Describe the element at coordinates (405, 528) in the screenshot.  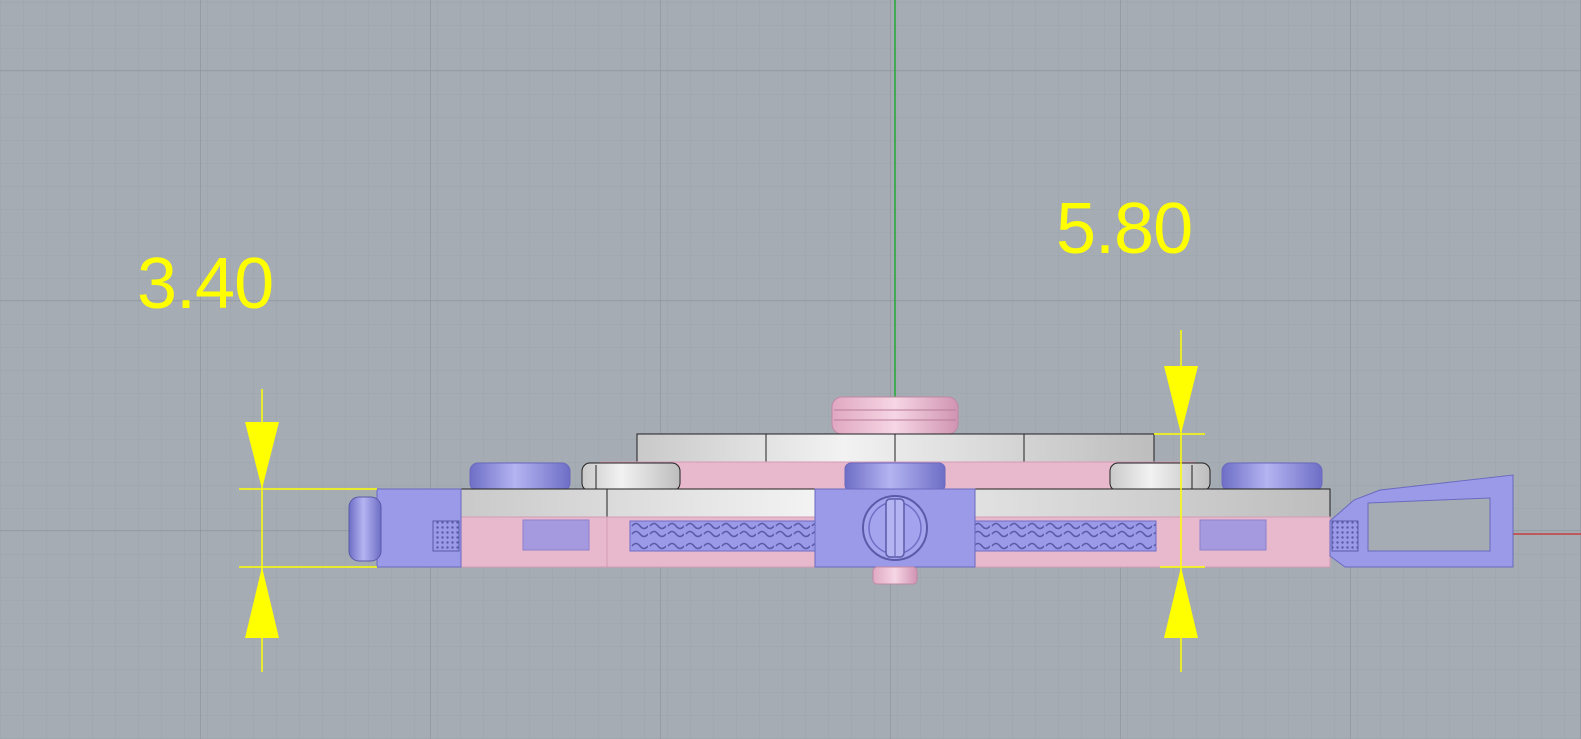
I see `left-end-cap` at that location.